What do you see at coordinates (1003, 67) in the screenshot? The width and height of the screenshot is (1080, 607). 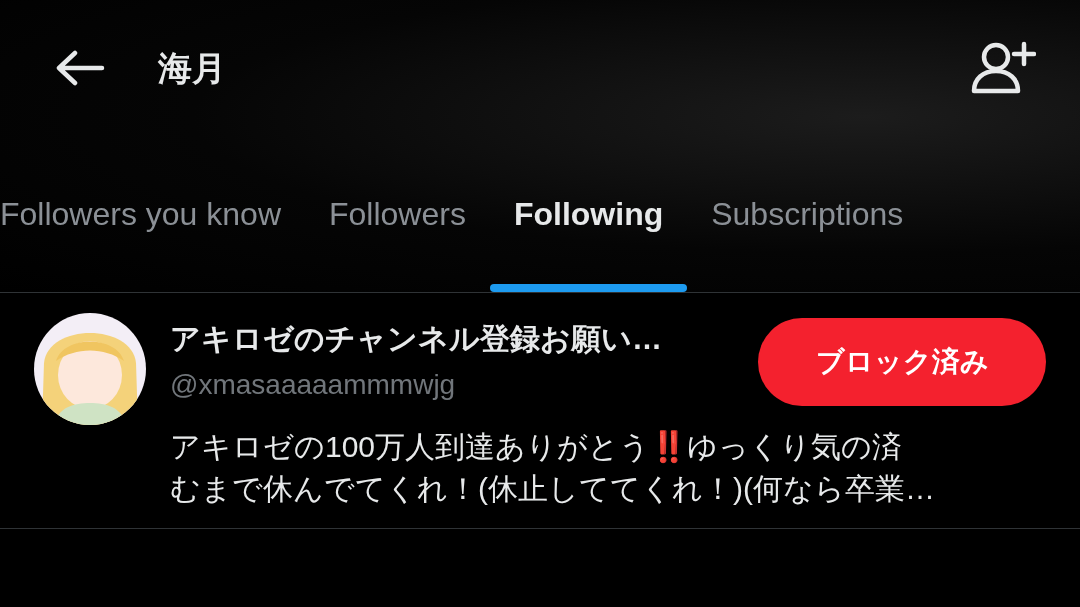 I see `add-person-icon` at bounding box center [1003, 67].